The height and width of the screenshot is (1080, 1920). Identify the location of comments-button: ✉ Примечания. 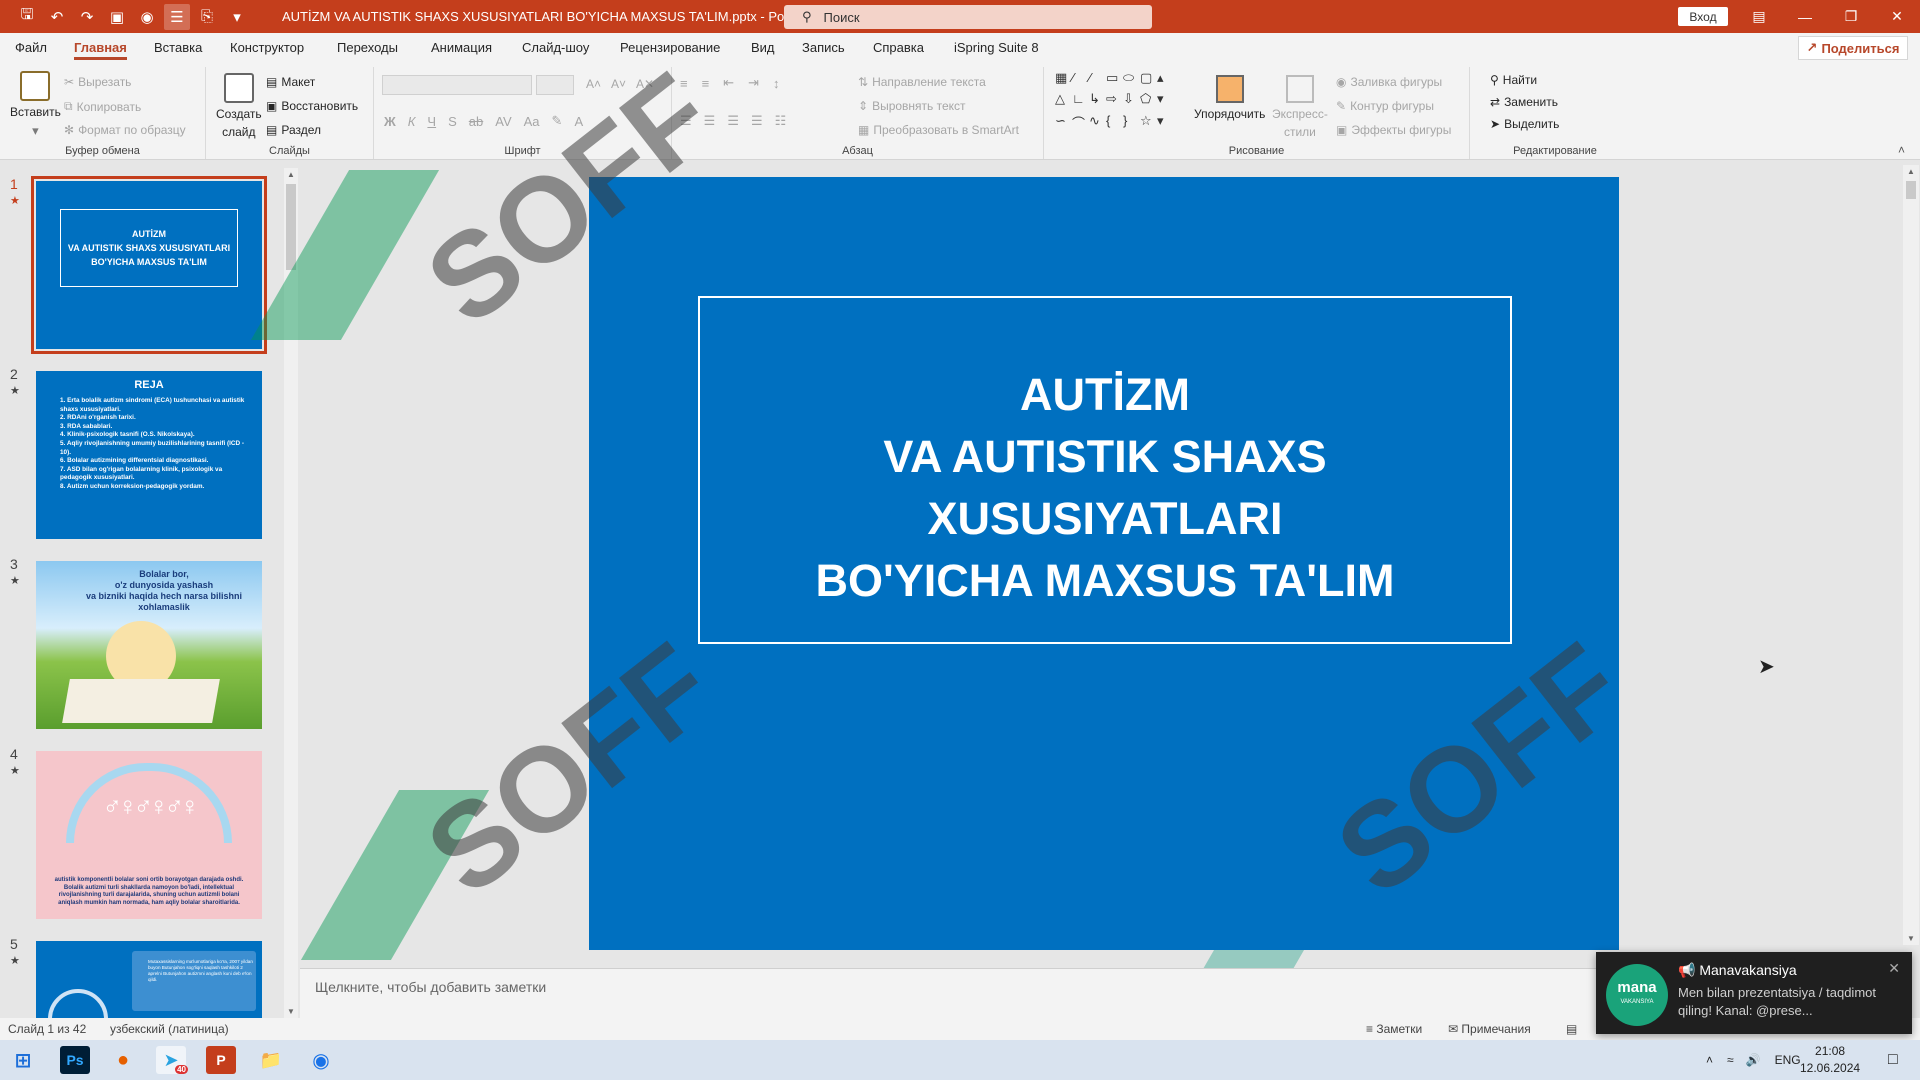
(1489, 1029).